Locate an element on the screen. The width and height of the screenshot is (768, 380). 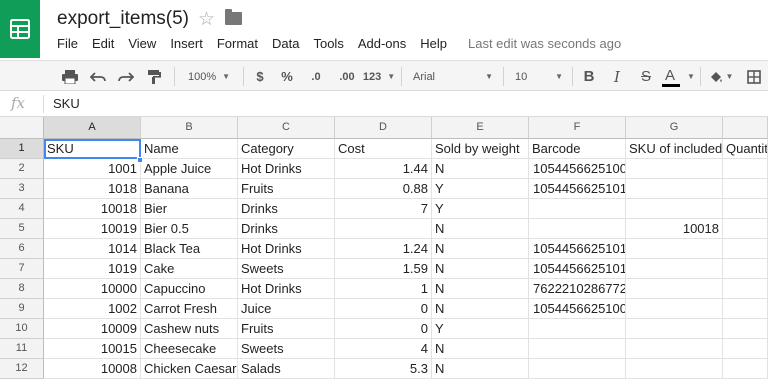
increase-decimals-button: .00 is located at coordinates (347, 76).